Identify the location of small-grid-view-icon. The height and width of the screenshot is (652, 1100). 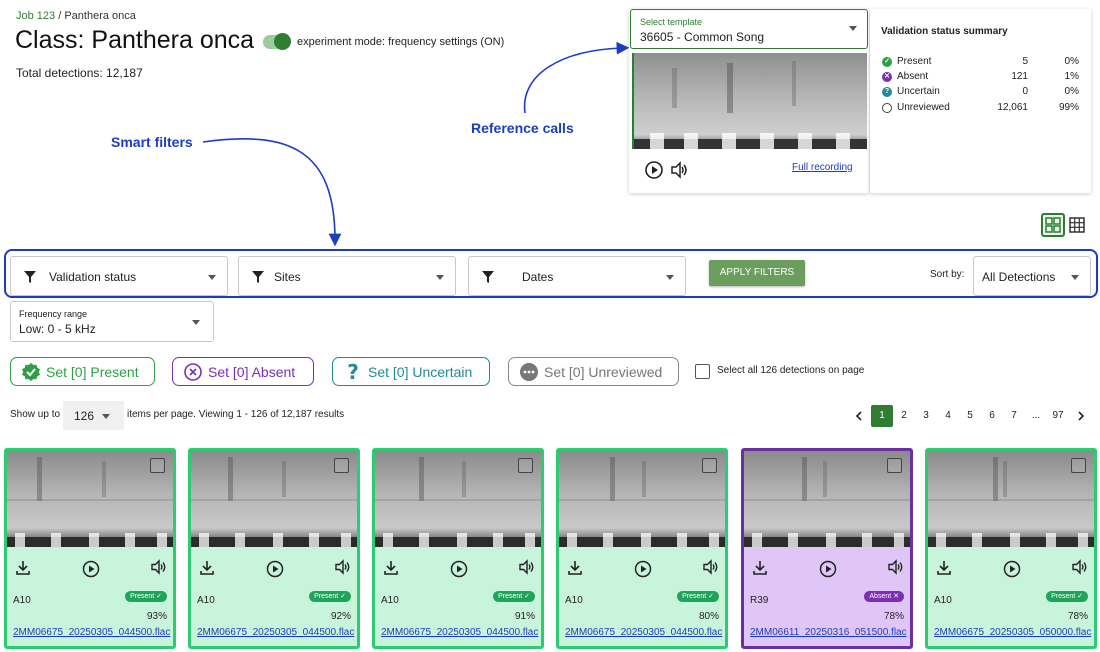
(1077, 225).